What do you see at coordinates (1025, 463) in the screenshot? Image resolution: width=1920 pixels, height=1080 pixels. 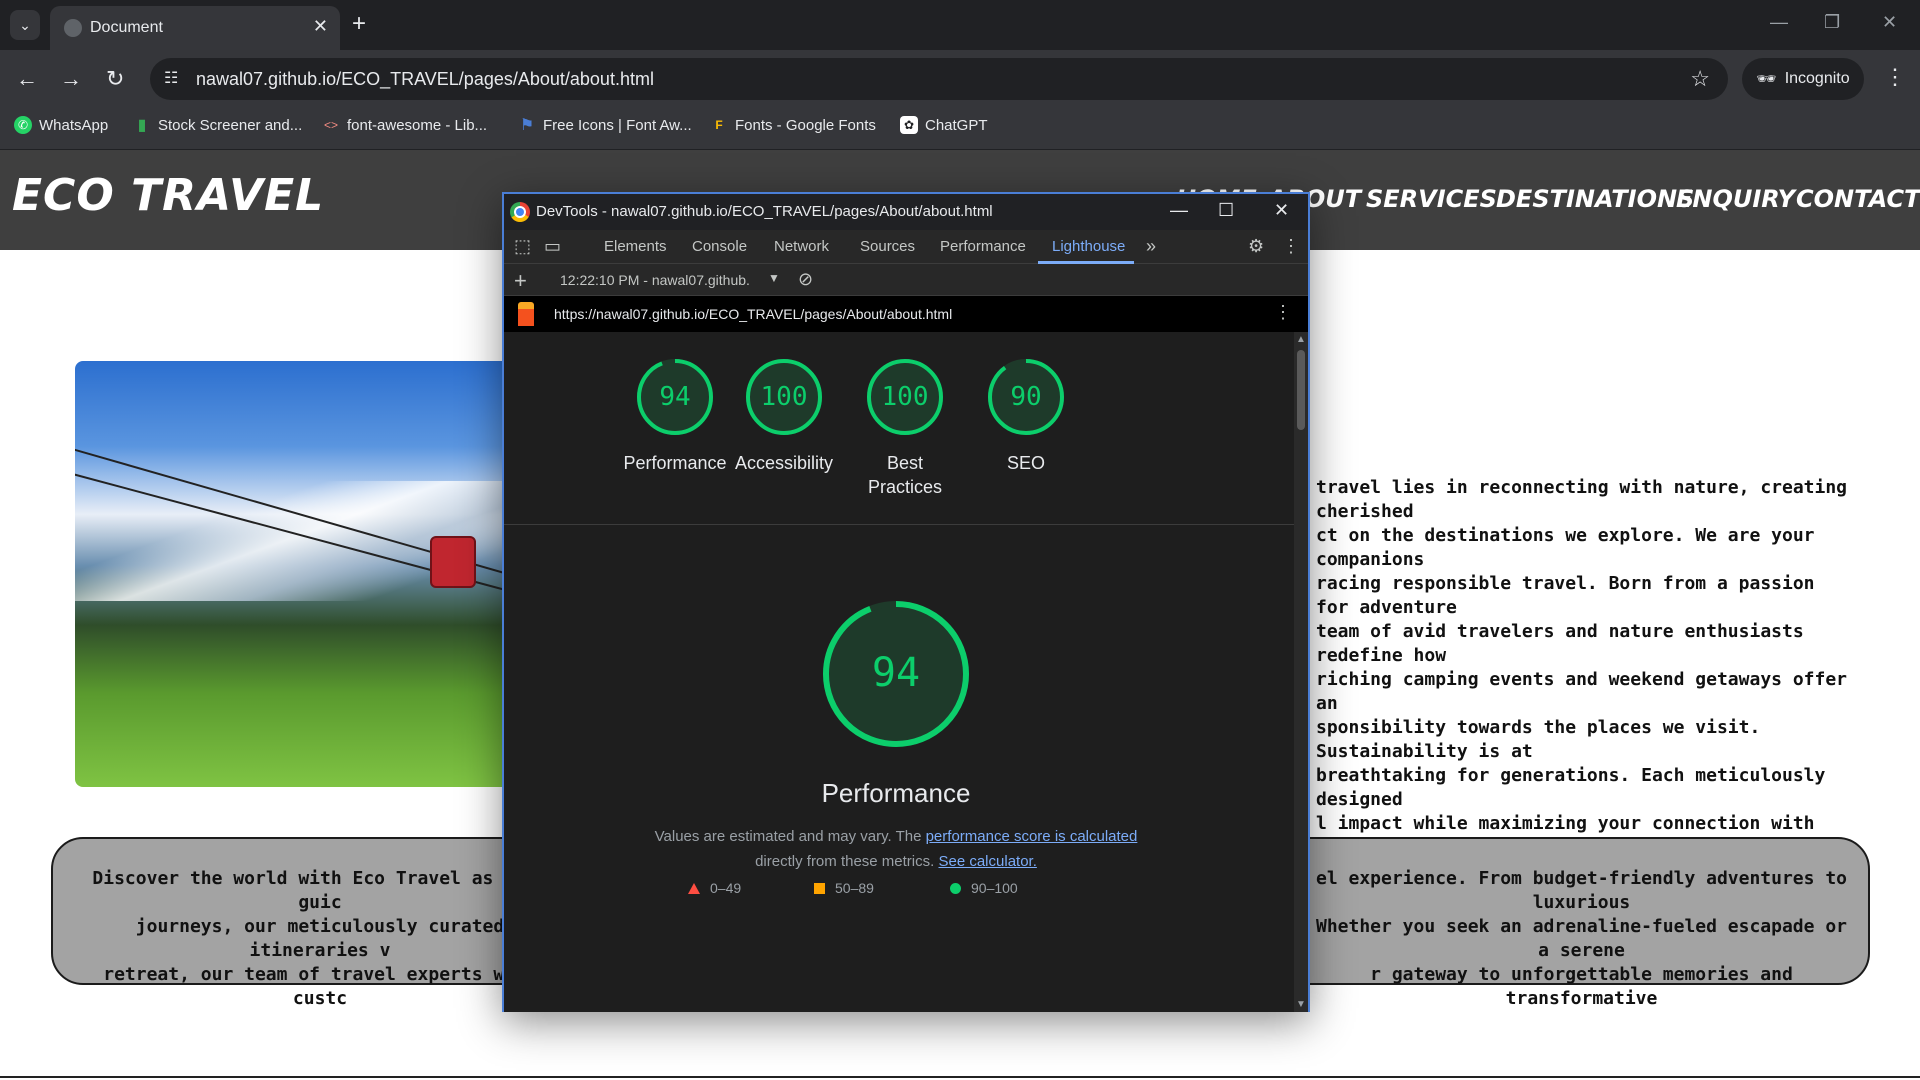 I see `score-label: SEO` at bounding box center [1025, 463].